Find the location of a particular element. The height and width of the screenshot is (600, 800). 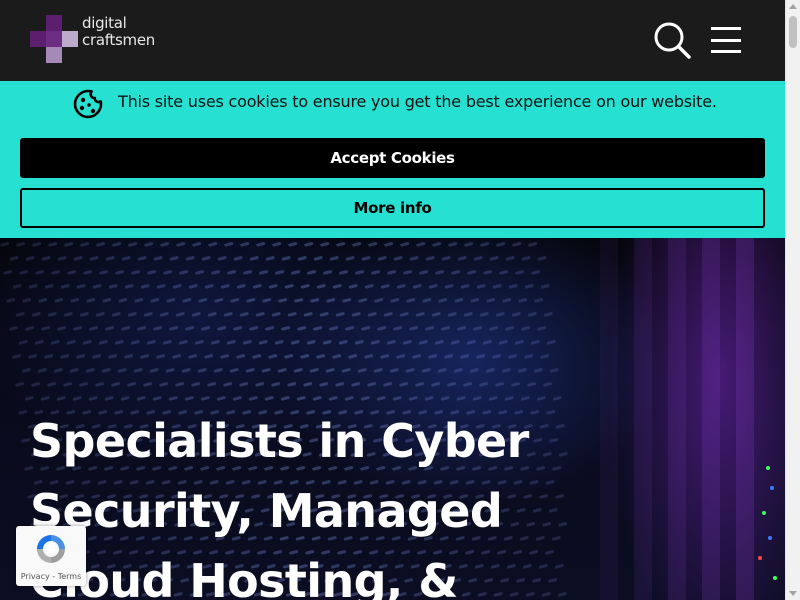

search-icon is located at coordinates (672, 40).